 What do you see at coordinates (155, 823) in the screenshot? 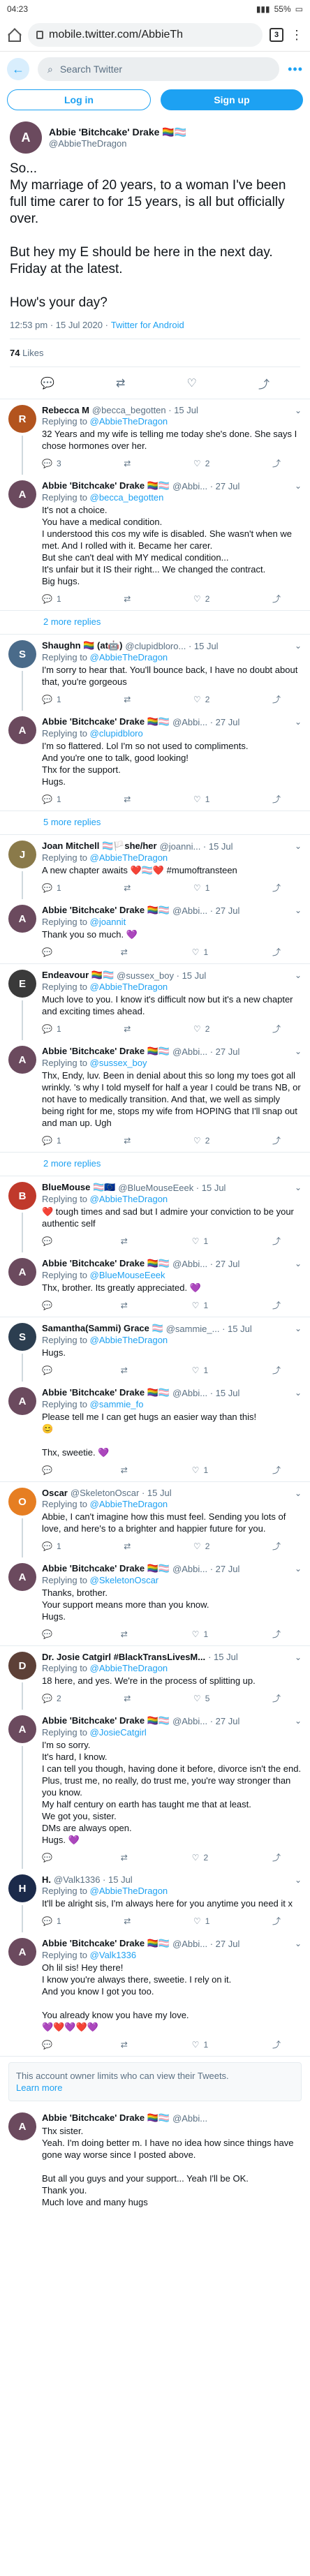
I see `more-replies-link: 5 more replies` at bounding box center [155, 823].